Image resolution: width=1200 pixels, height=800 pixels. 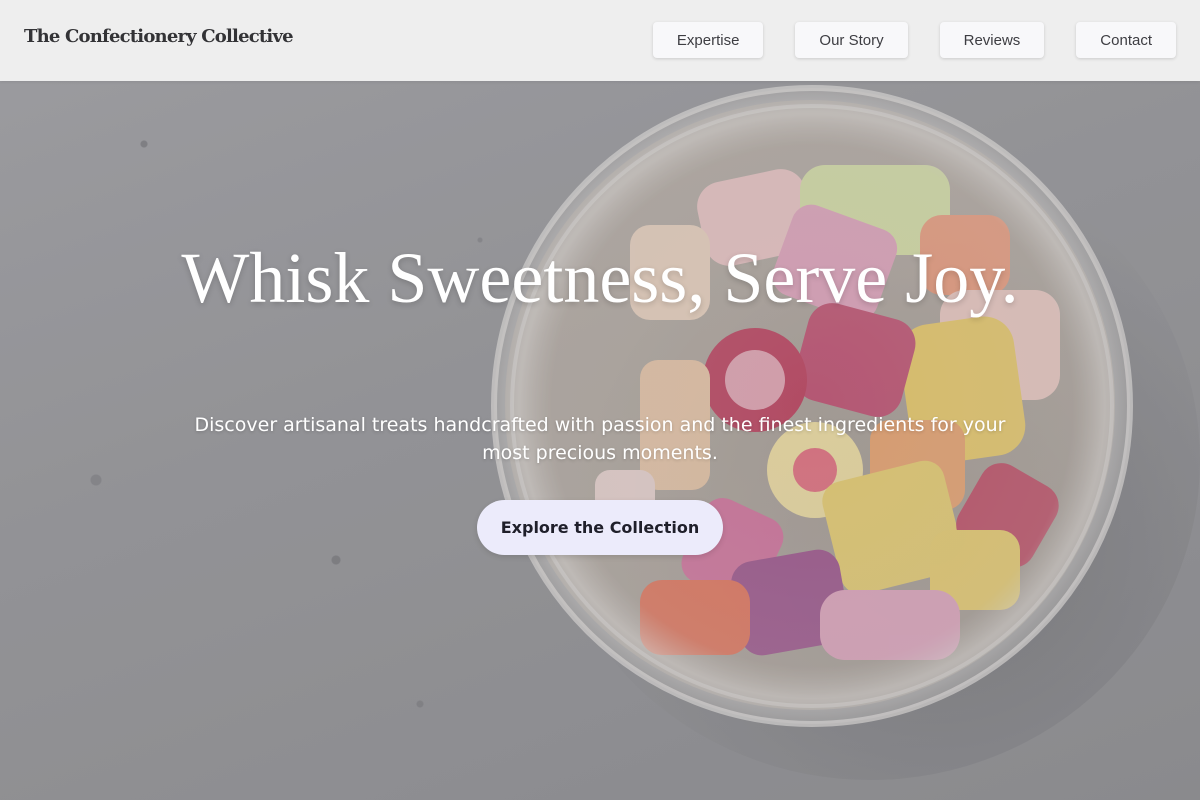 I want to click on nav-link-contact: Contact, so click(x=1126, y=40).